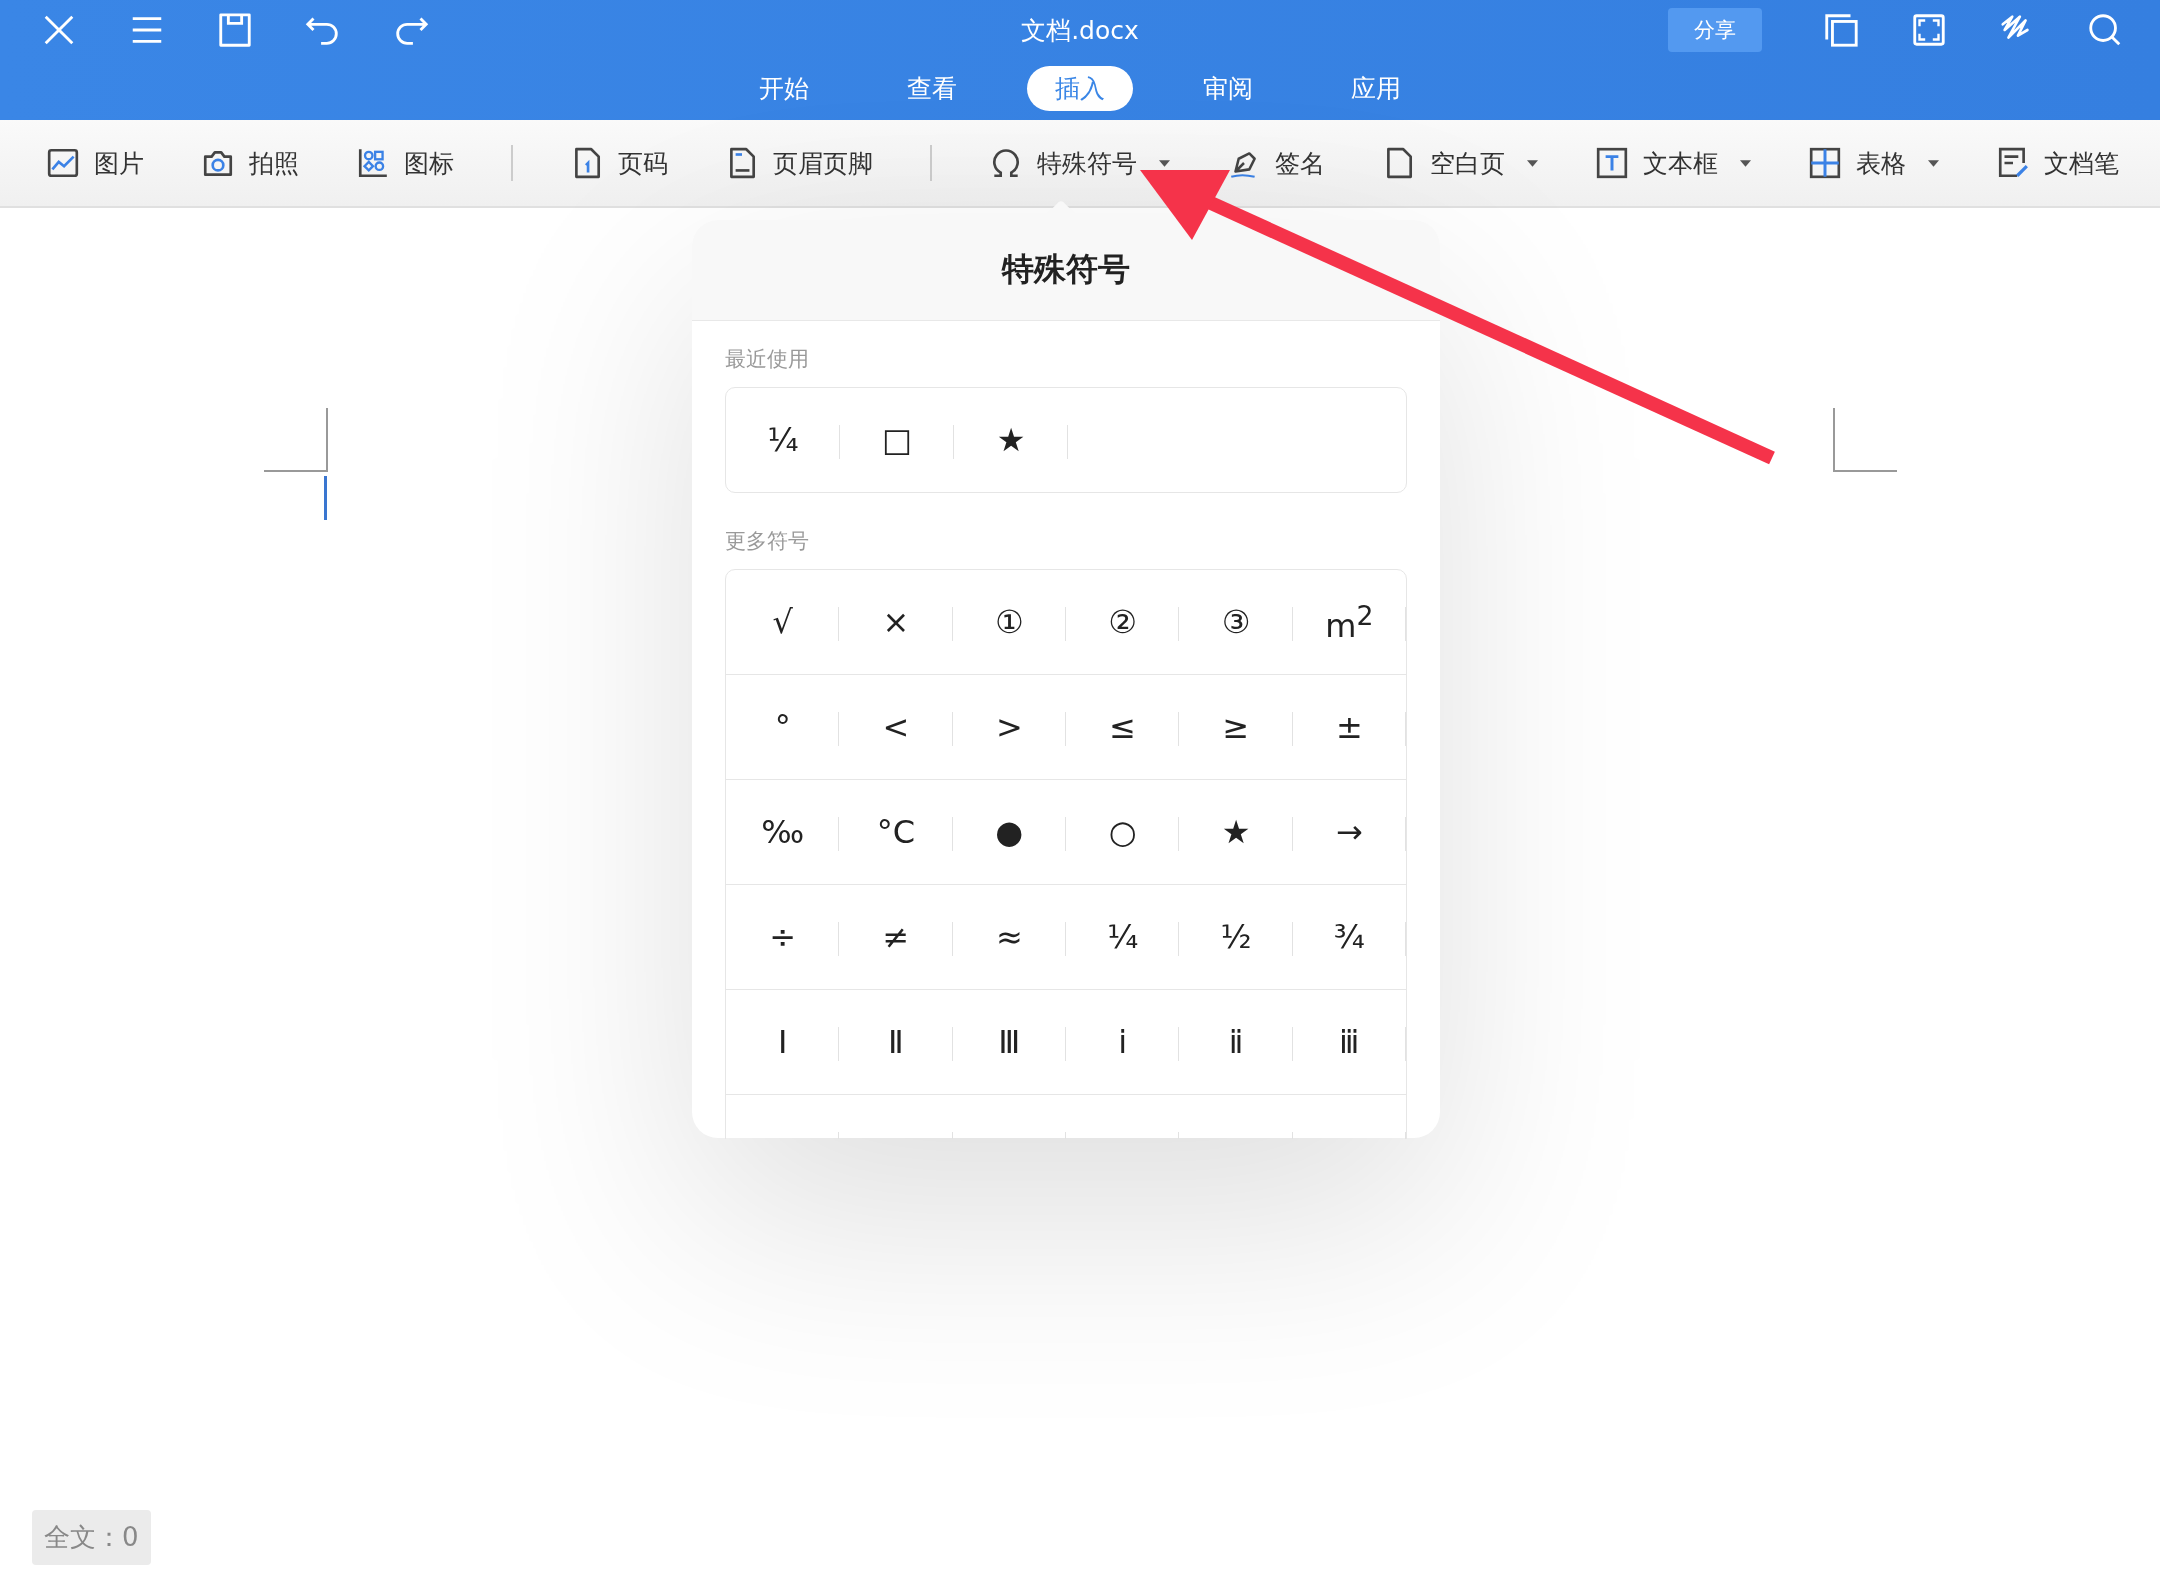 The image size is (2160, 1580). Describe the element at coordinates (1236, 937) in the screenshot. I see `symbol-button: ½` at that location.